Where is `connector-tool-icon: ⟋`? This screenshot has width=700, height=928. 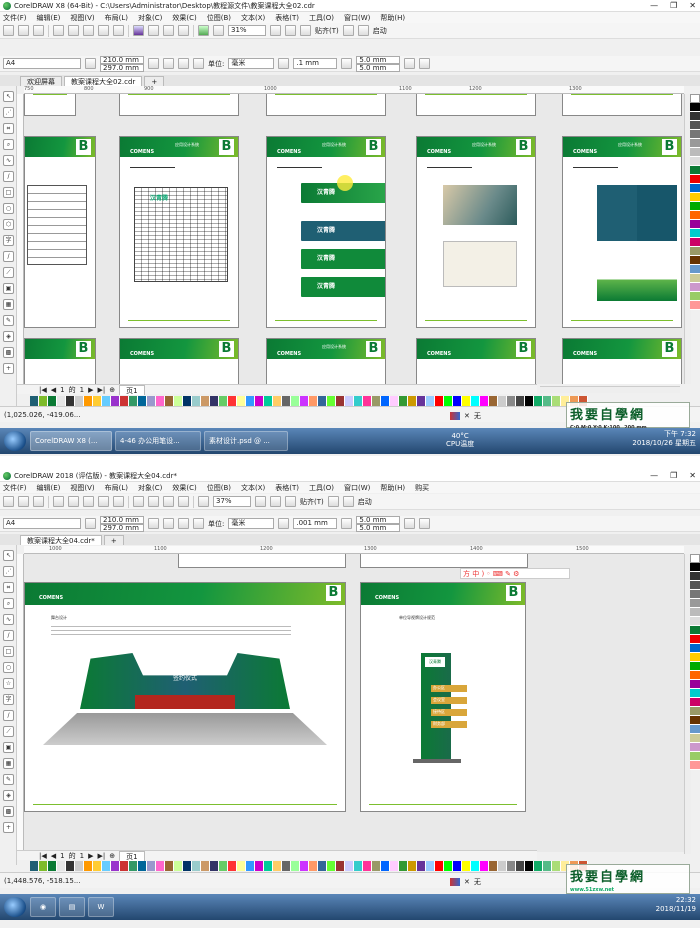 connector-tool-icon: ⟋ is located at coordinates (8, 731).